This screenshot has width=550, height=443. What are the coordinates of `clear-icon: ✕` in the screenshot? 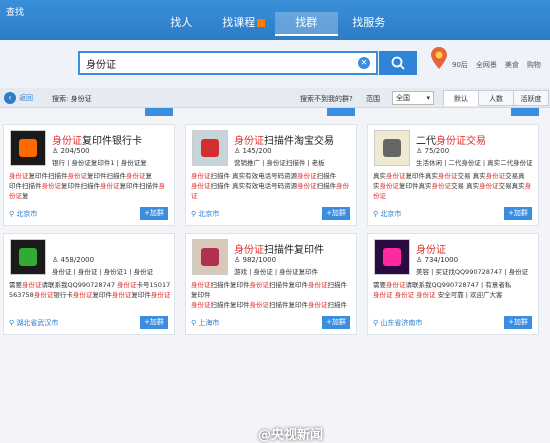 It's located at (364, 63).